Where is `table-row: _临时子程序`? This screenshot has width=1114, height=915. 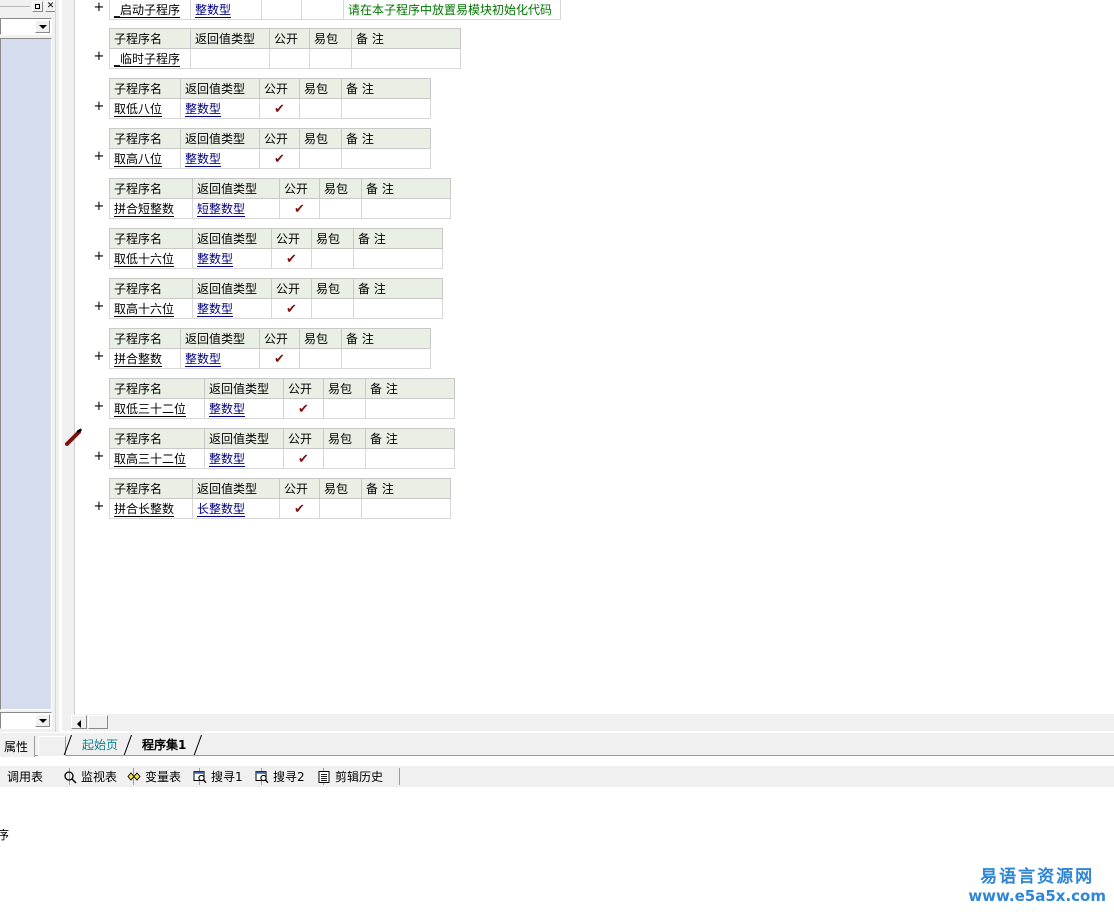
table-row: _临时子程序 is located at coordinates (285, 58).